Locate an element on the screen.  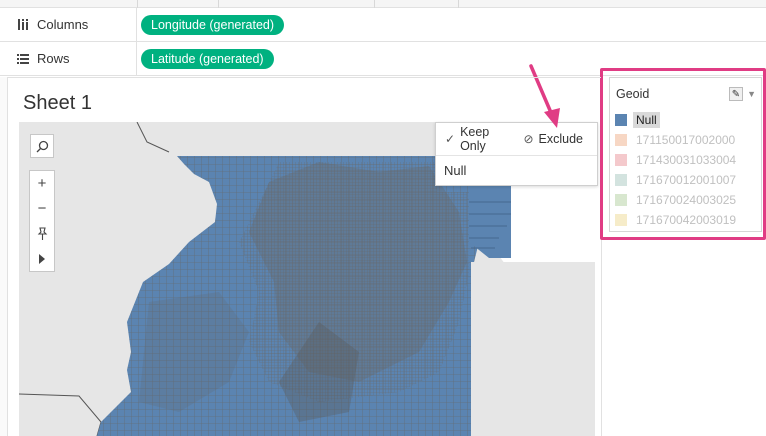
legend-title: Geoid is located at coordinates (633, 94).